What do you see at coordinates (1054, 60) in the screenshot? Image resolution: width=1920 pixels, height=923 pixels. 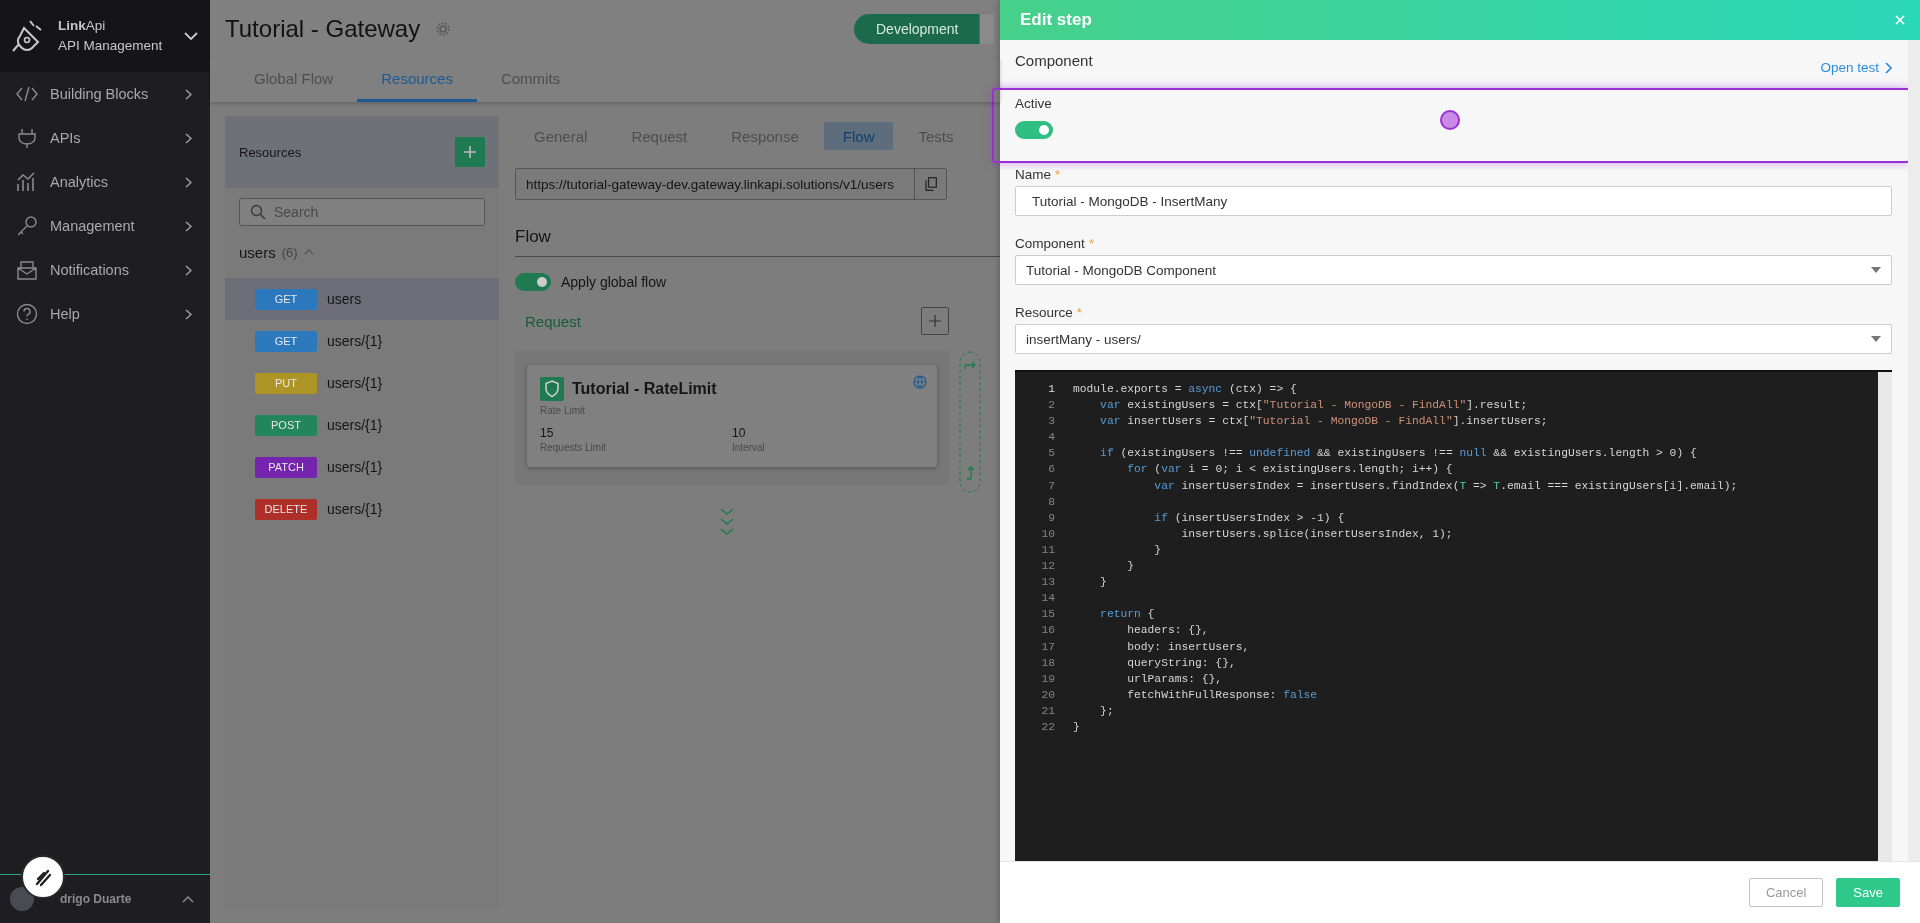 I see `section-title: Component` at bounding box center [1054, 60].